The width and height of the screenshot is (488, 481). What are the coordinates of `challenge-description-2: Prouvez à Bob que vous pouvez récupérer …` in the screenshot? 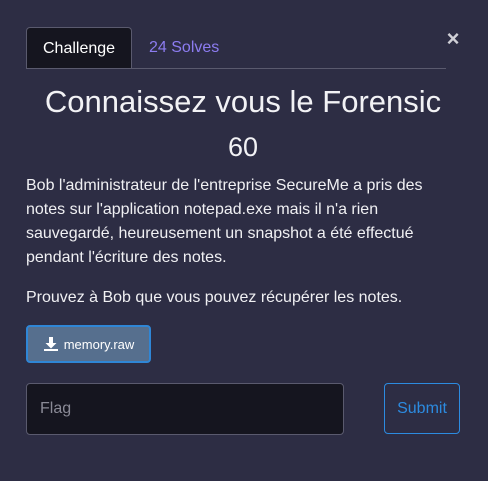 It's located at (214, 297).